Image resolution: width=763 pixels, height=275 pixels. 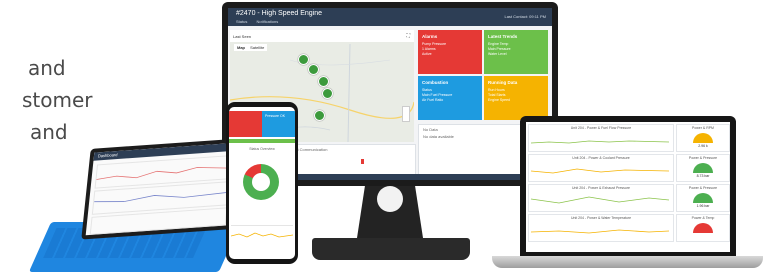 What do you see at coordinates (497, 95) in the screenshot?
I see `tile-line: Total Starts` at bounding box center [497, 95].